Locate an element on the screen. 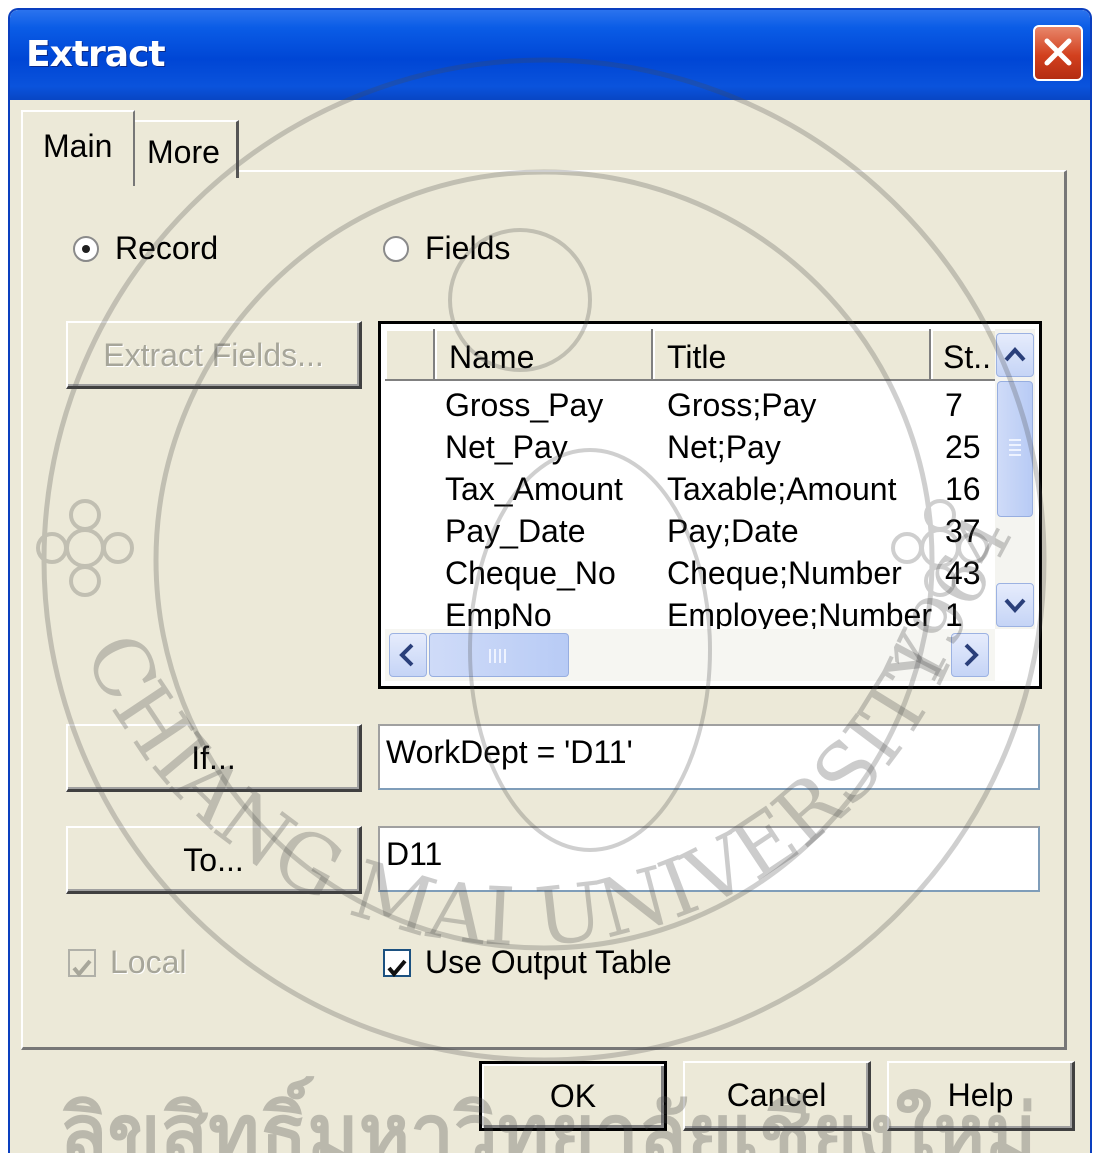 The height and width of the screenshot is (1153, 1097). chevron-left-icon is located at coordinates (406, 655).